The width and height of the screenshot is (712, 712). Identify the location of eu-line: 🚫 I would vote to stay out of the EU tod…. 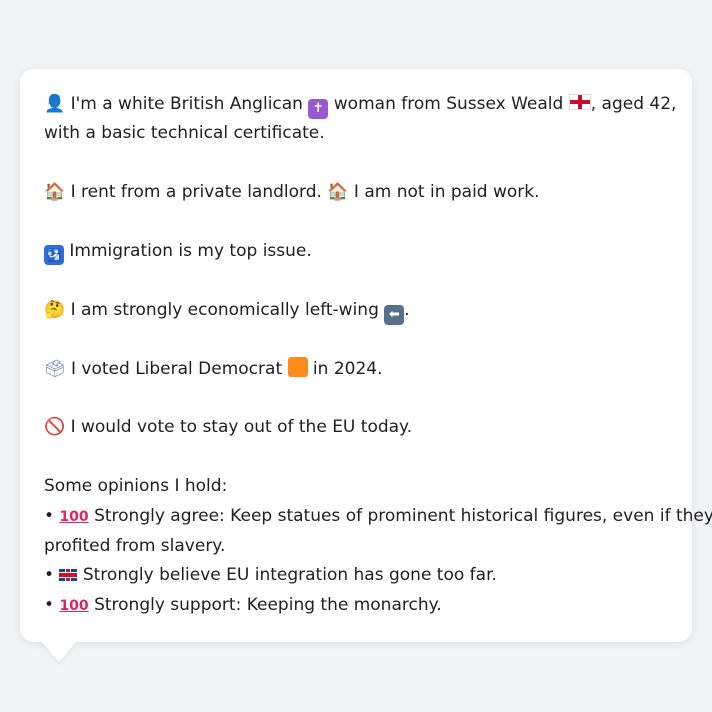
(356, 427).